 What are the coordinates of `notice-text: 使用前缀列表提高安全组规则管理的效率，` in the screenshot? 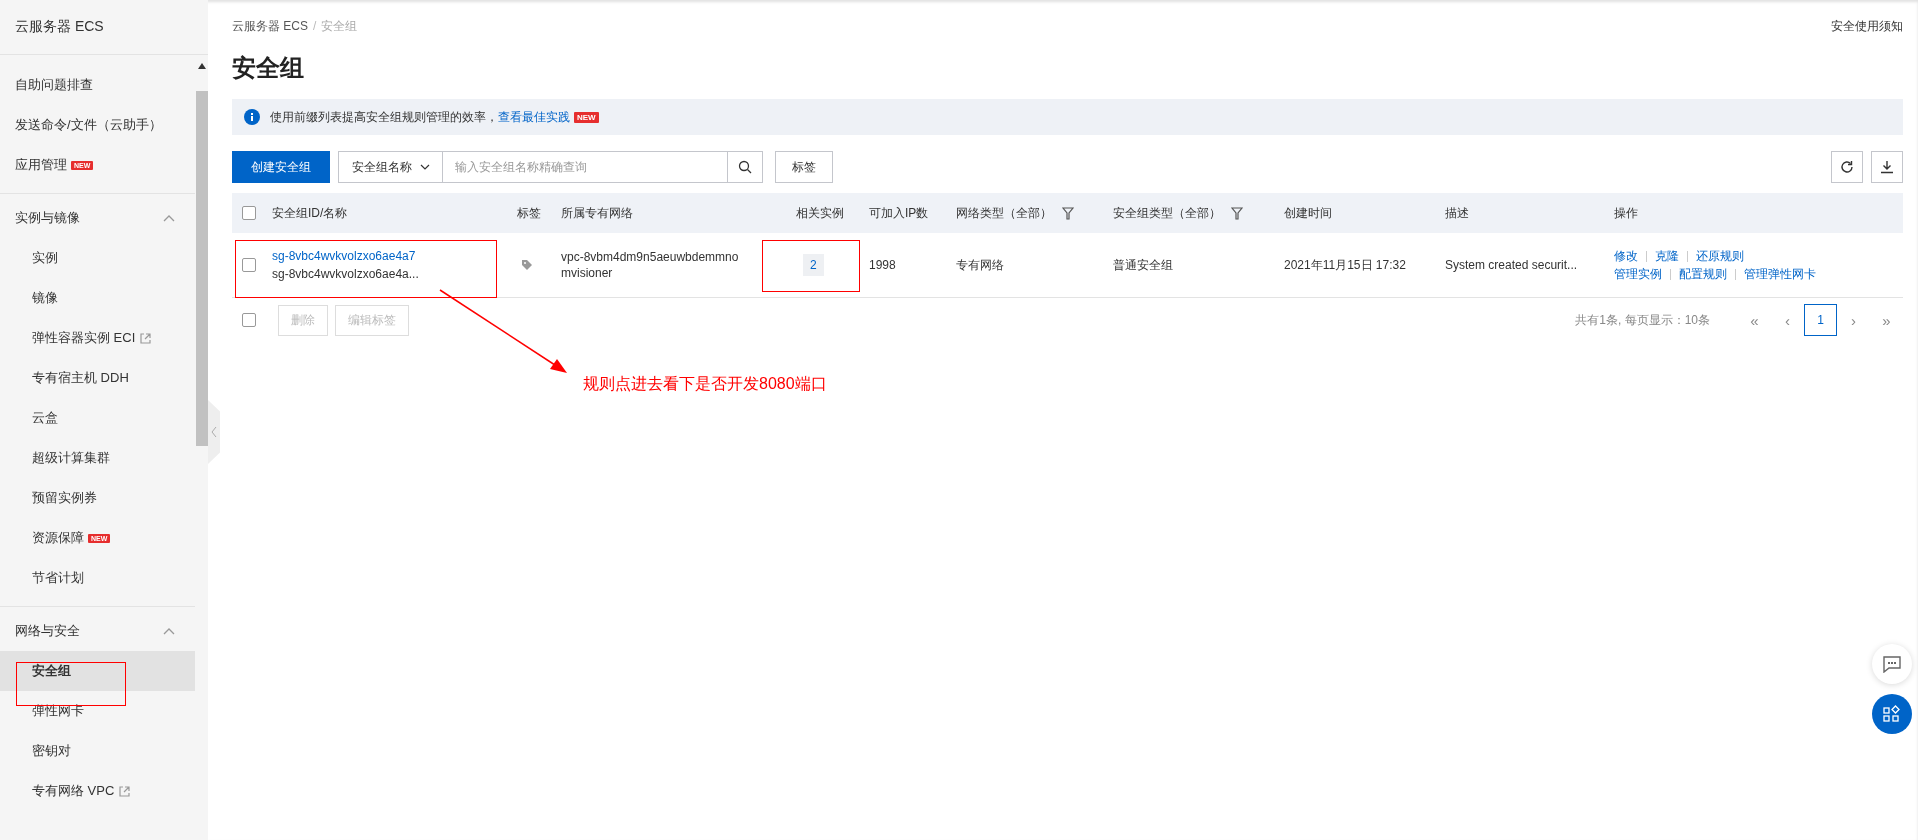 It's located at (384, 117).